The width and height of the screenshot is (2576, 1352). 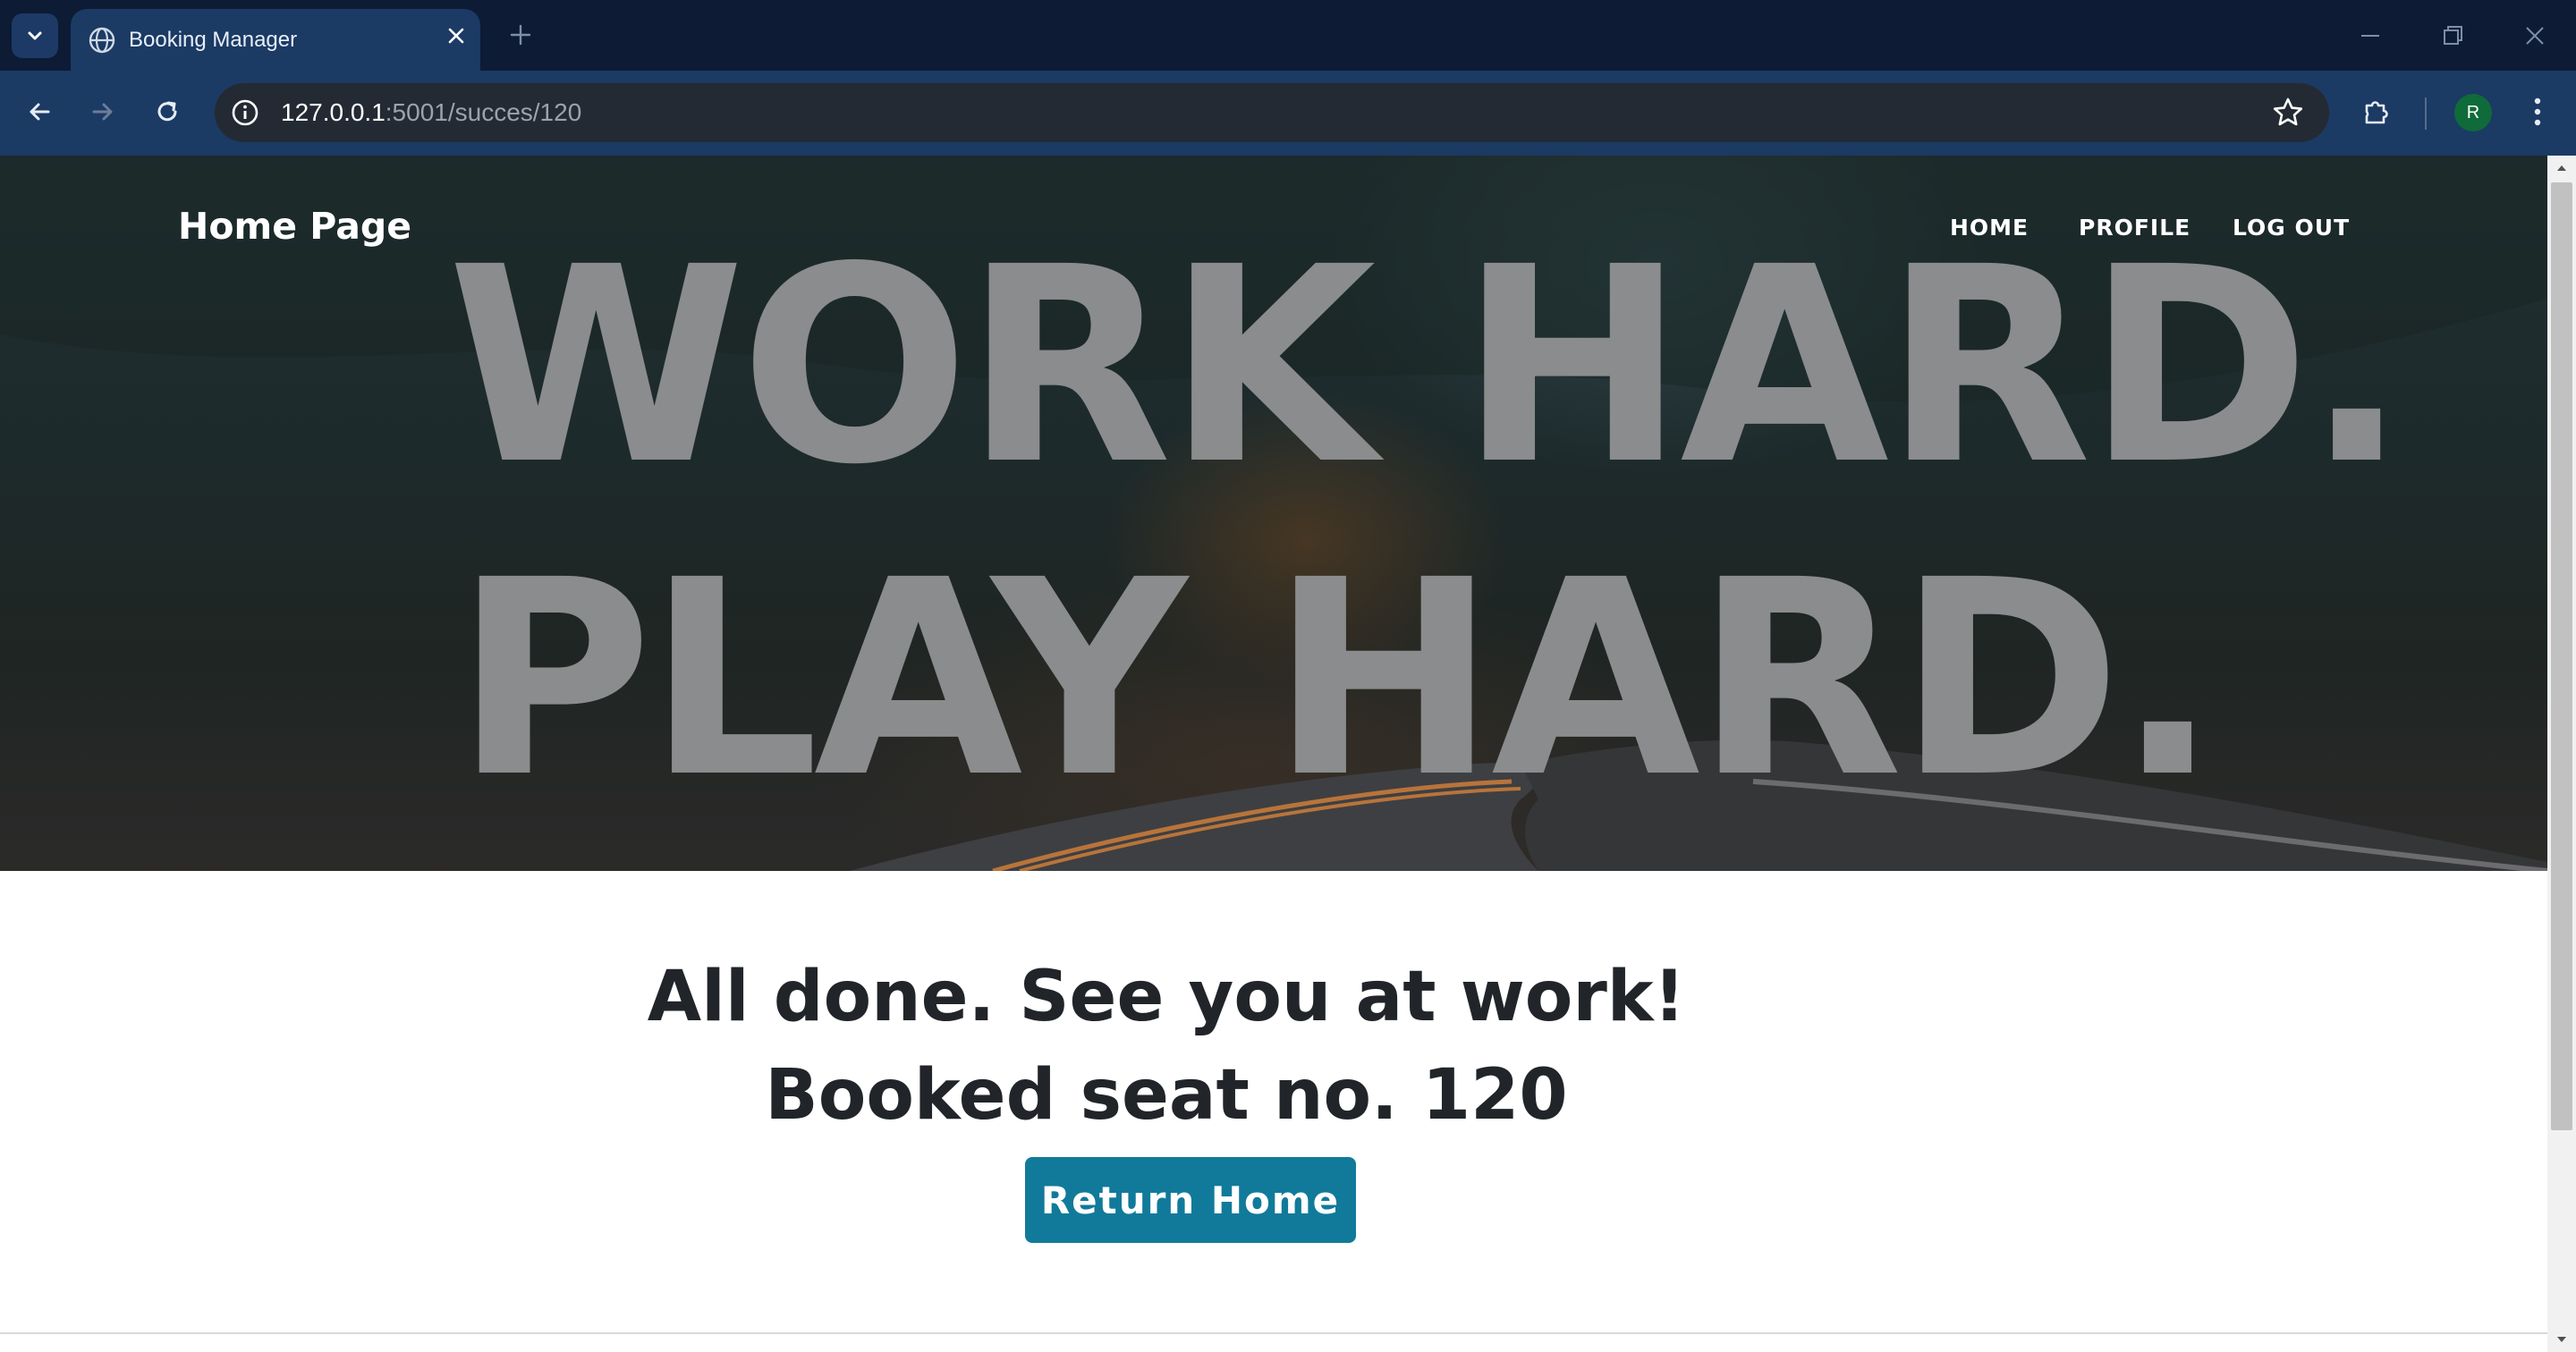 I want to click on arrow-right-icon, so click(x=102, y=112).